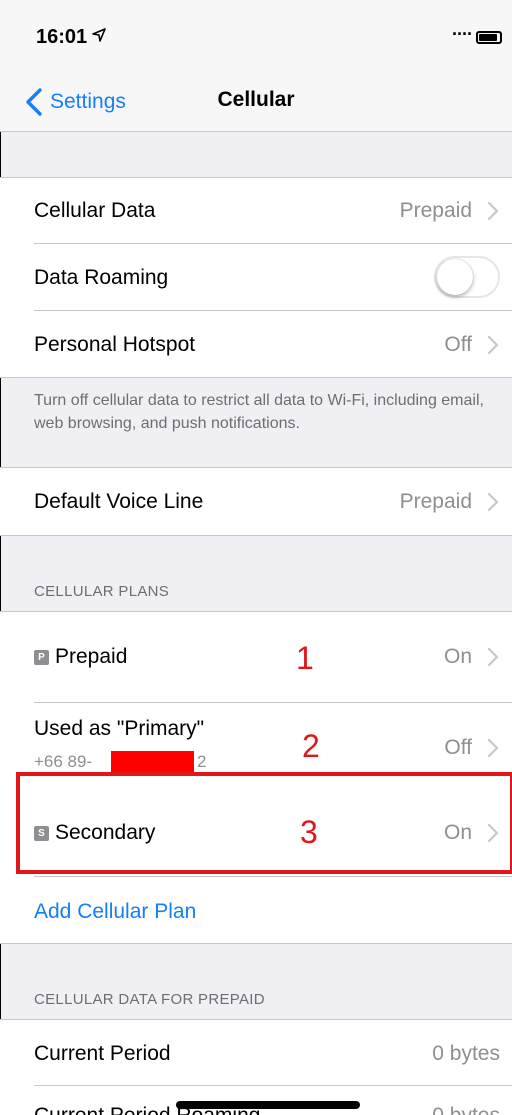 This screenshot has width=512, height=1115. I want to click on home-indicator, so click(268, 1105).